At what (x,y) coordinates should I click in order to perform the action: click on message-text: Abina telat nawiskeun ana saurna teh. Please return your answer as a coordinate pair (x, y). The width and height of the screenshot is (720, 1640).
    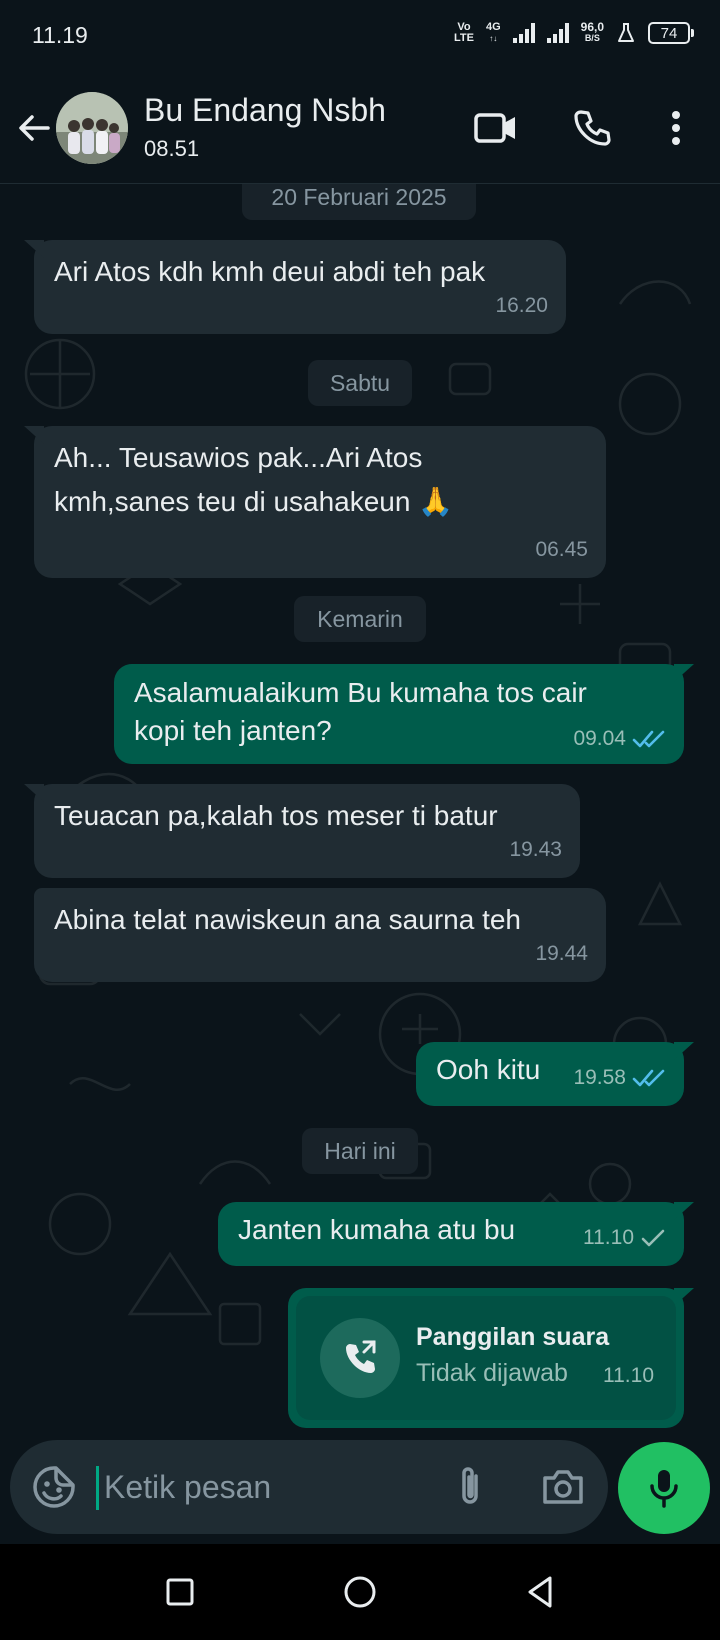
    Looking at the image, I should click on (287, 919).